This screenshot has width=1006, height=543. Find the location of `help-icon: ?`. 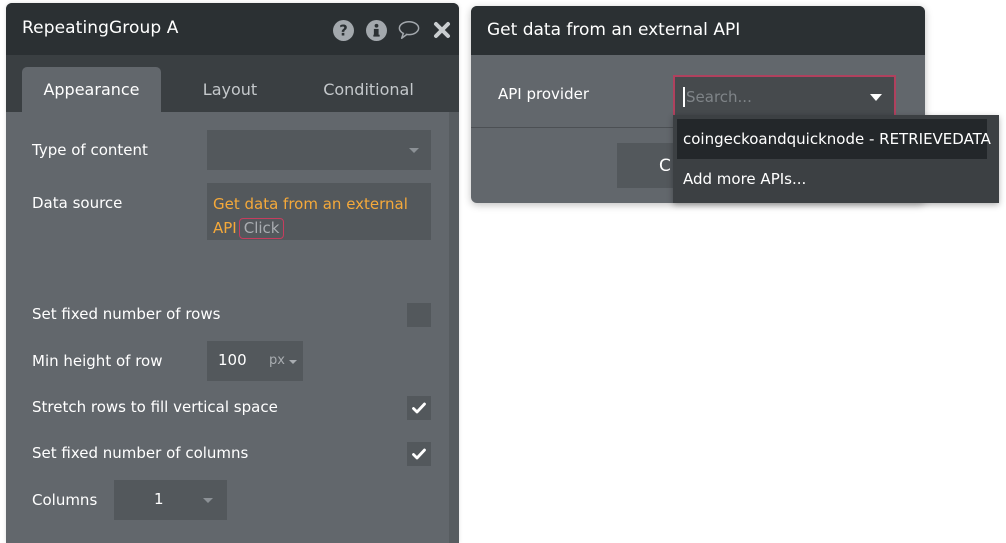

help-icon: ? is located at coordinates (343, 30).